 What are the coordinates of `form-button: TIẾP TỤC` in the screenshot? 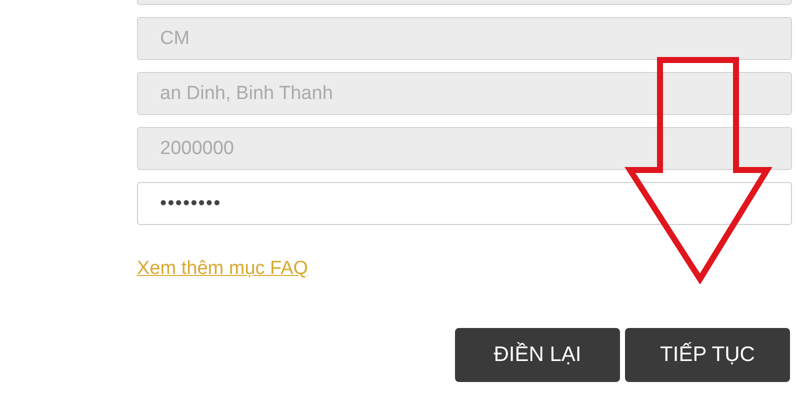 It's located at (707, 355).